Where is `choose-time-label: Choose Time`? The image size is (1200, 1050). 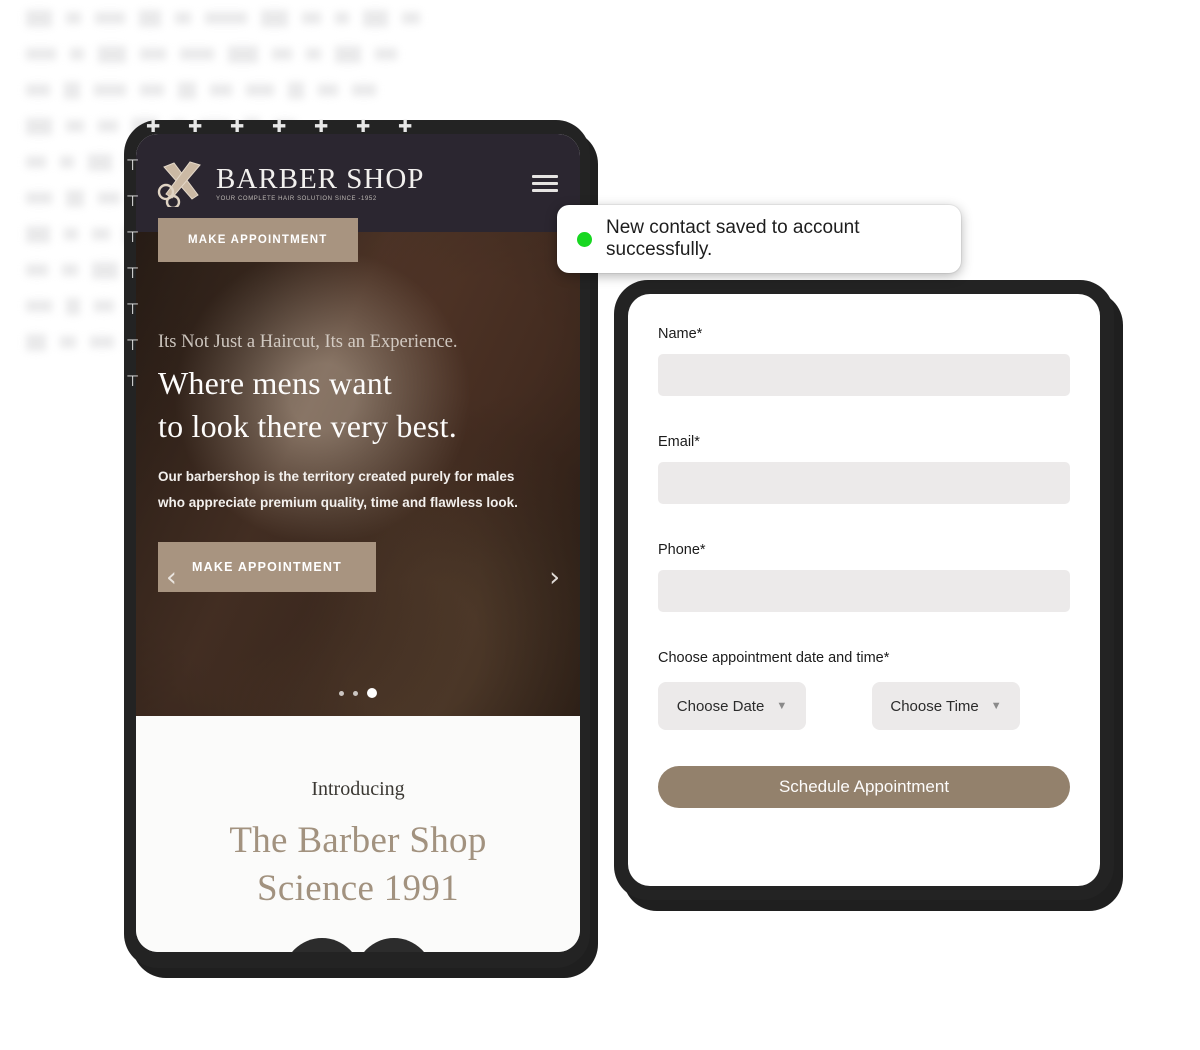 choose-time-label: Choose Time is located at coordinates (934, 706).